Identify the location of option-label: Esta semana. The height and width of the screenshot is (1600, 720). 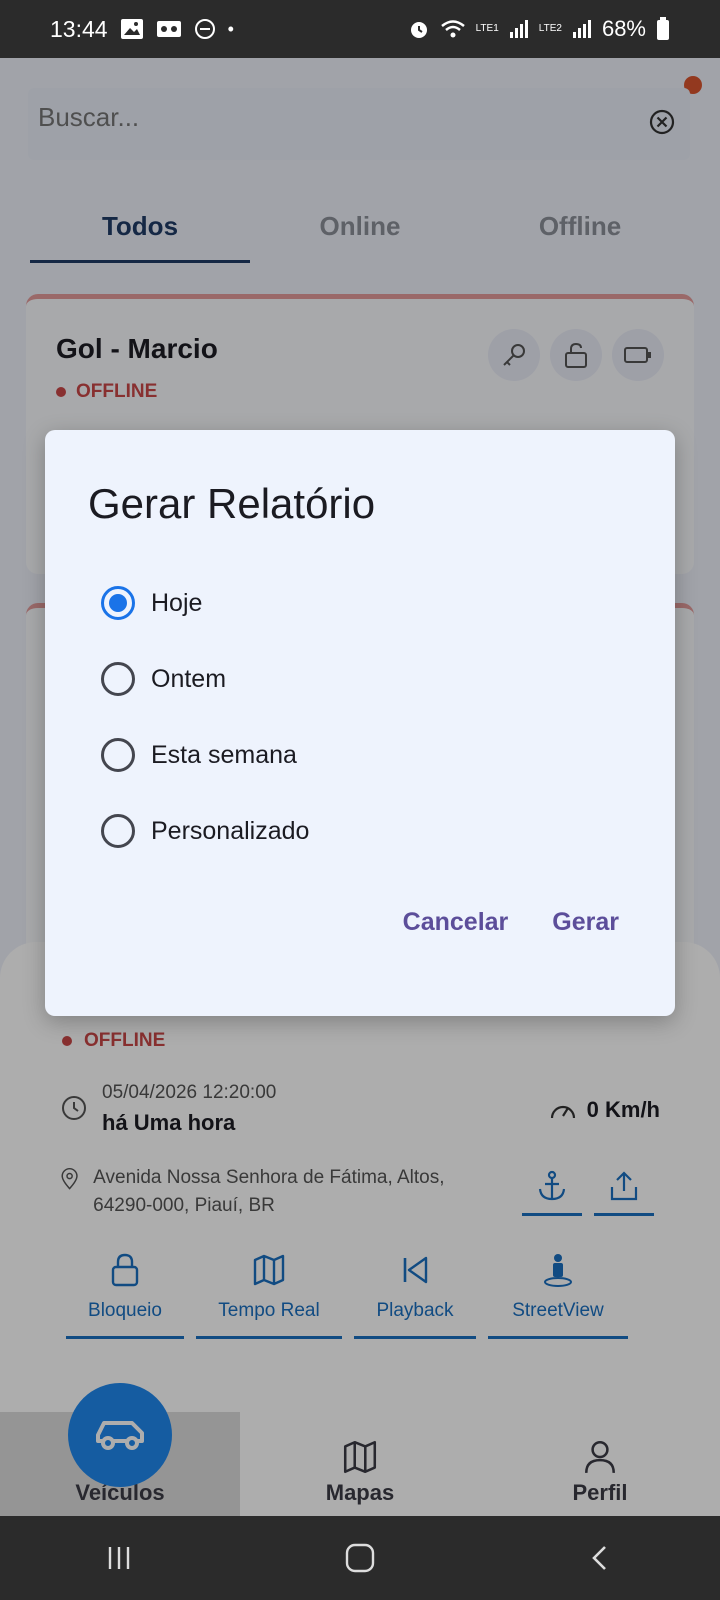
(224, 754).